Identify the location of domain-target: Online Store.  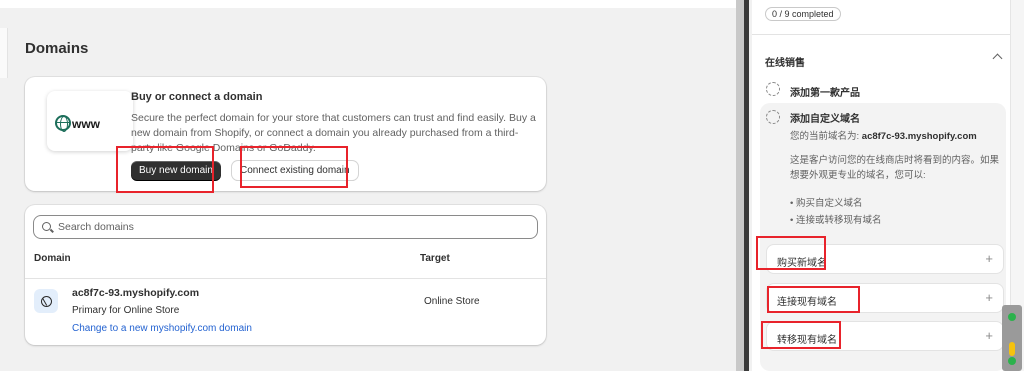
(452, 301).